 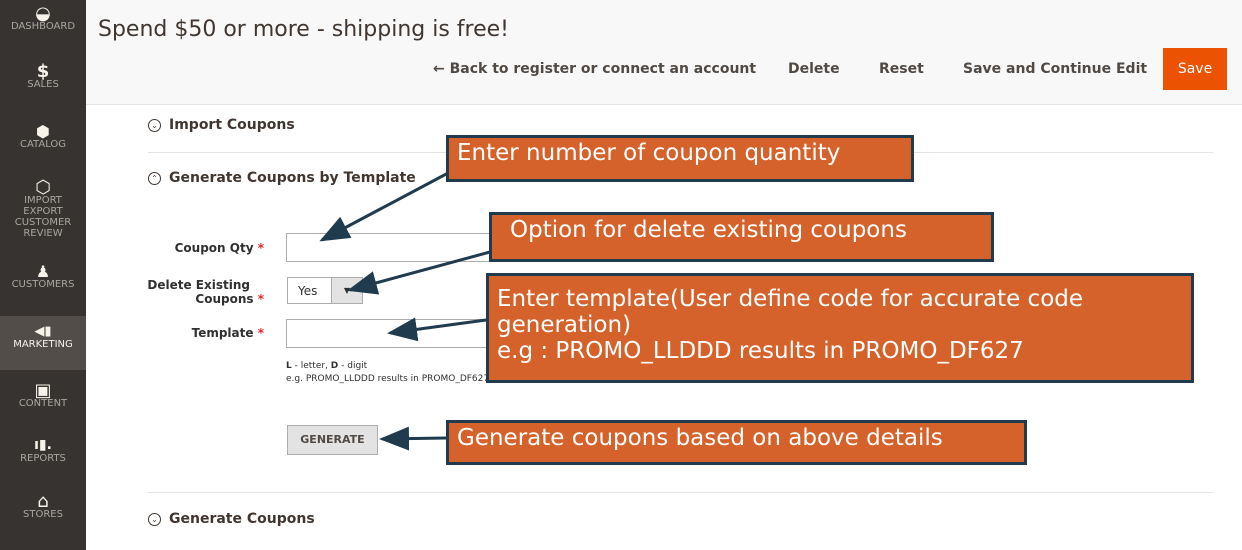 What do you see at coordinates (437, 329) in the screenshot?
I see `arrow-template` at bounding box center [437, 329].